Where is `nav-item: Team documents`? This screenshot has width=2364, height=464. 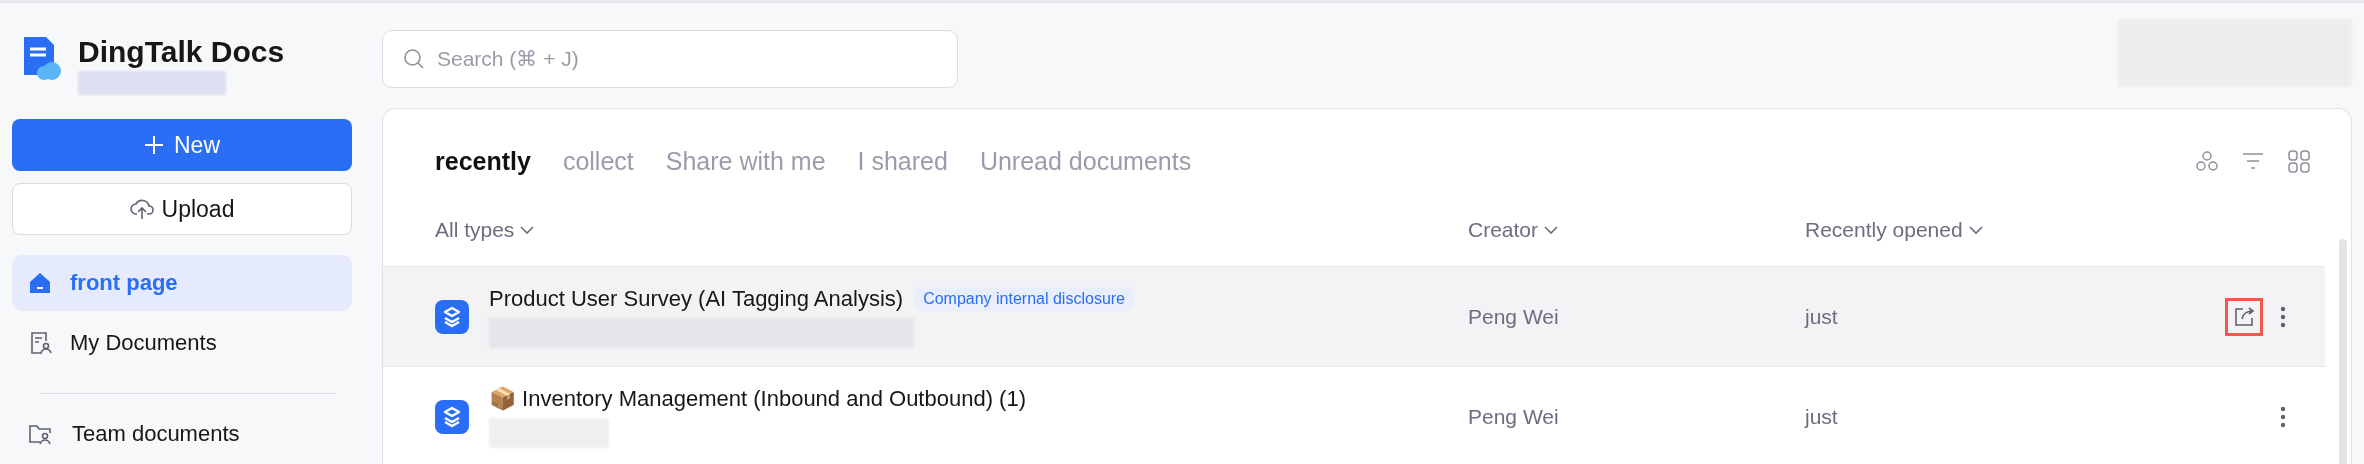 nav-item: Team documents is located at coordinates (182, 434).